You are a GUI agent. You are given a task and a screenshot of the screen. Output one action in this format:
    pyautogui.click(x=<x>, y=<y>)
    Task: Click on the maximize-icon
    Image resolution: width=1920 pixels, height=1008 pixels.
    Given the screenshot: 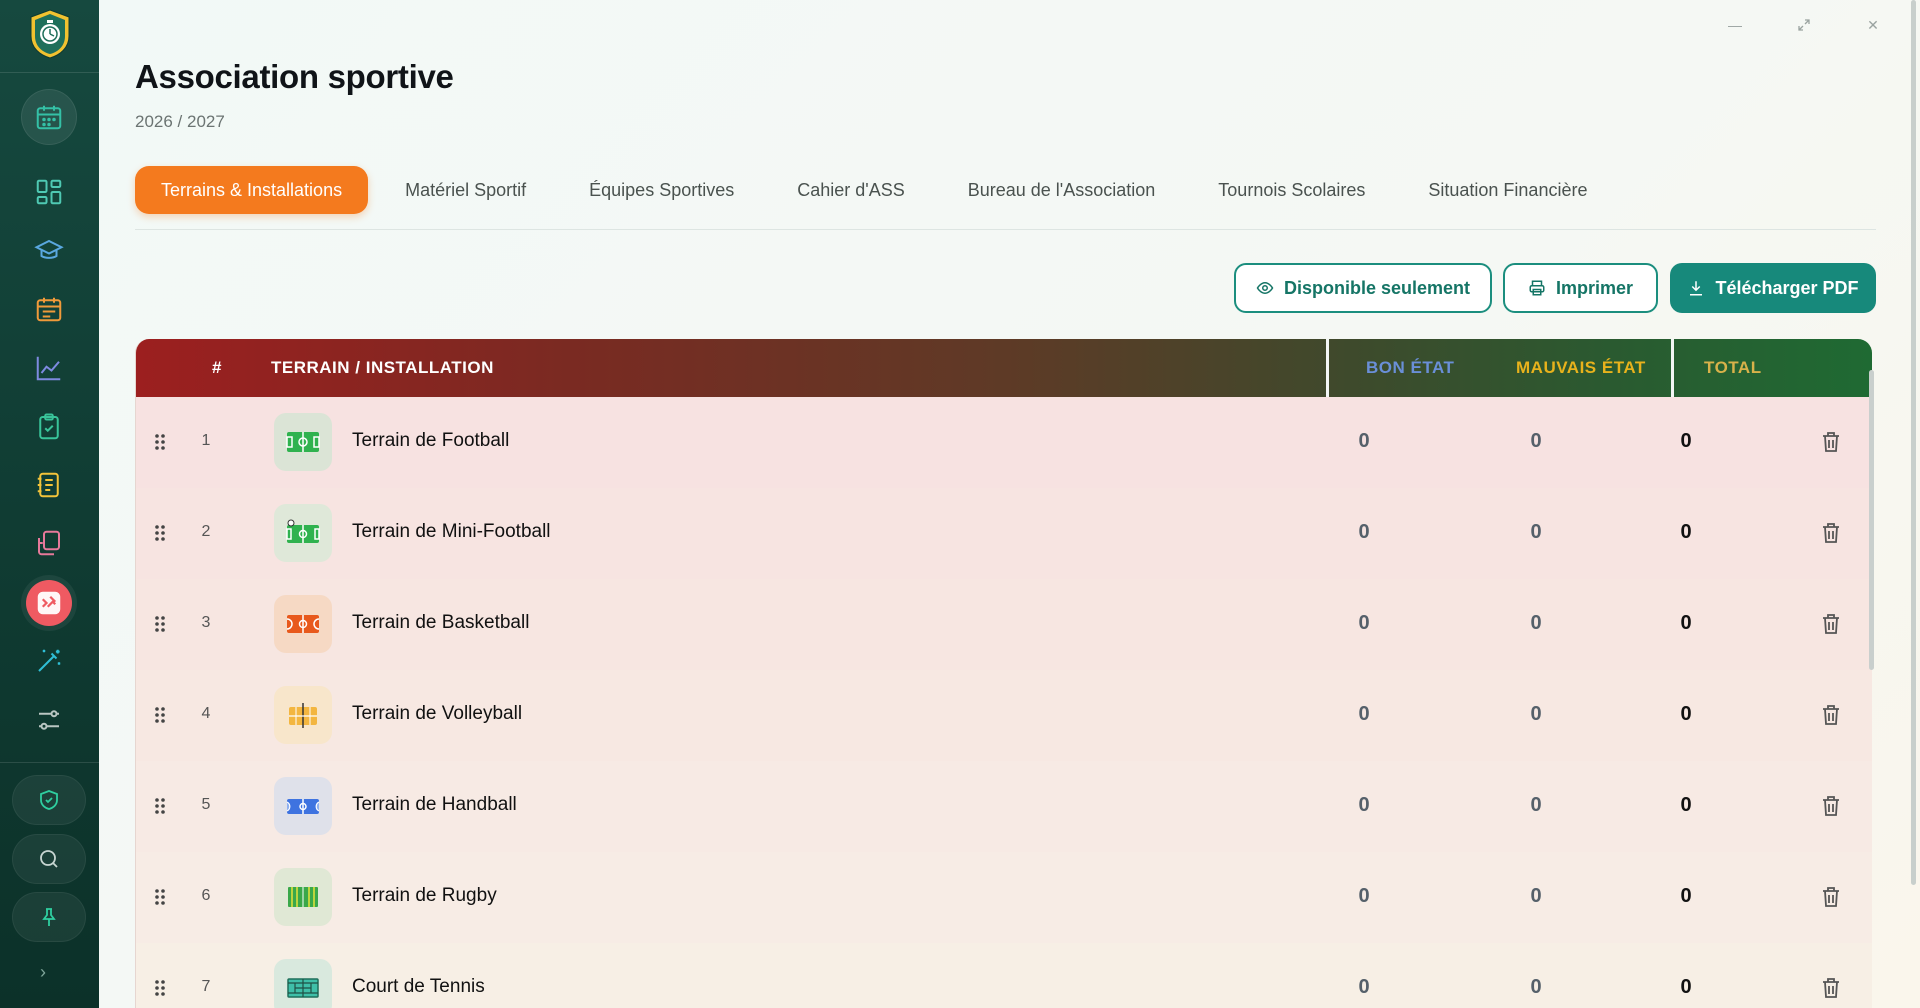 What is the action you would take?
    pyautogui.click(x=1804, y=25)
    